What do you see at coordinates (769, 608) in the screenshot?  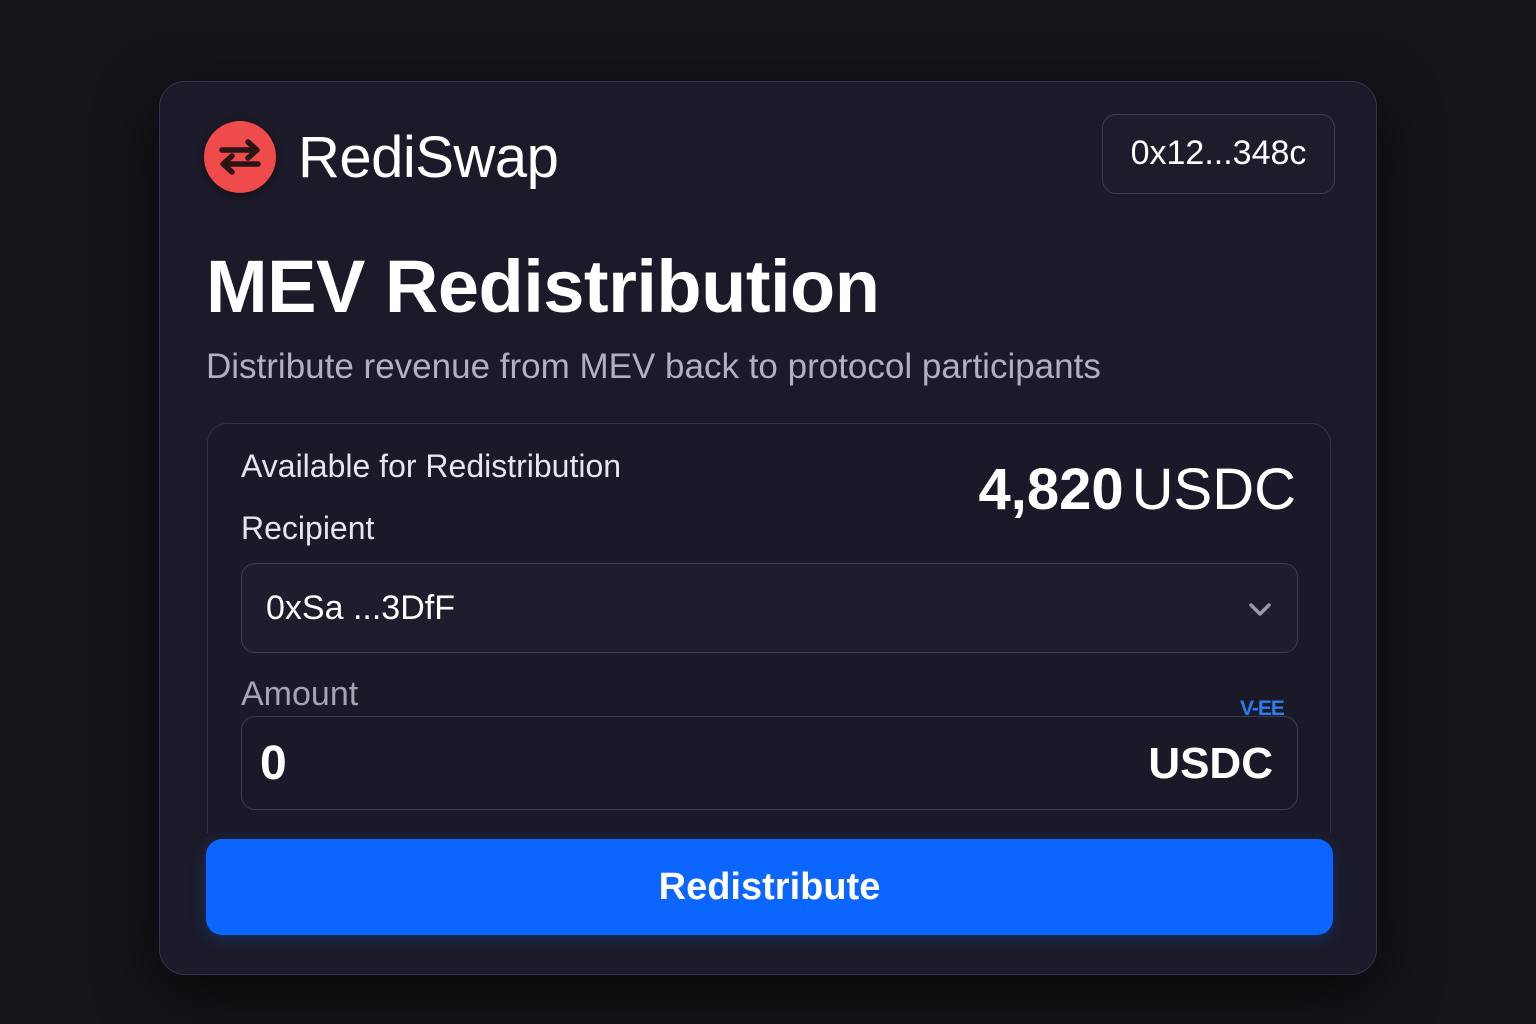 I see `recipient-select: 0xSa ...3DfF` at bounding box center [769, 608].